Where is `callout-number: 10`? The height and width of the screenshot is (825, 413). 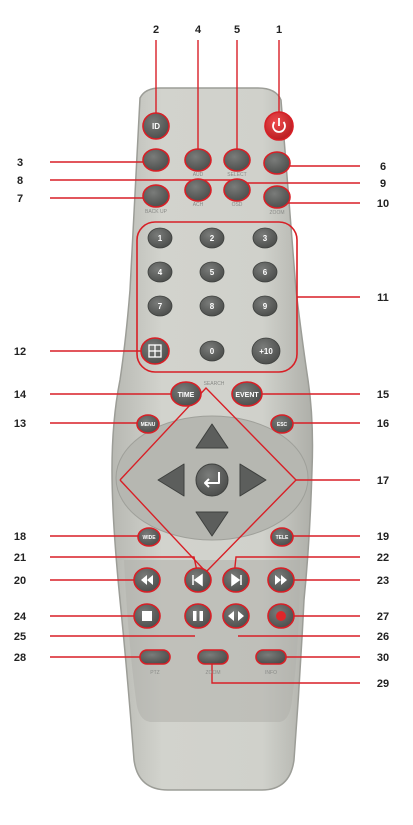 callout-number: 10 is located at coordinates (383, 204).